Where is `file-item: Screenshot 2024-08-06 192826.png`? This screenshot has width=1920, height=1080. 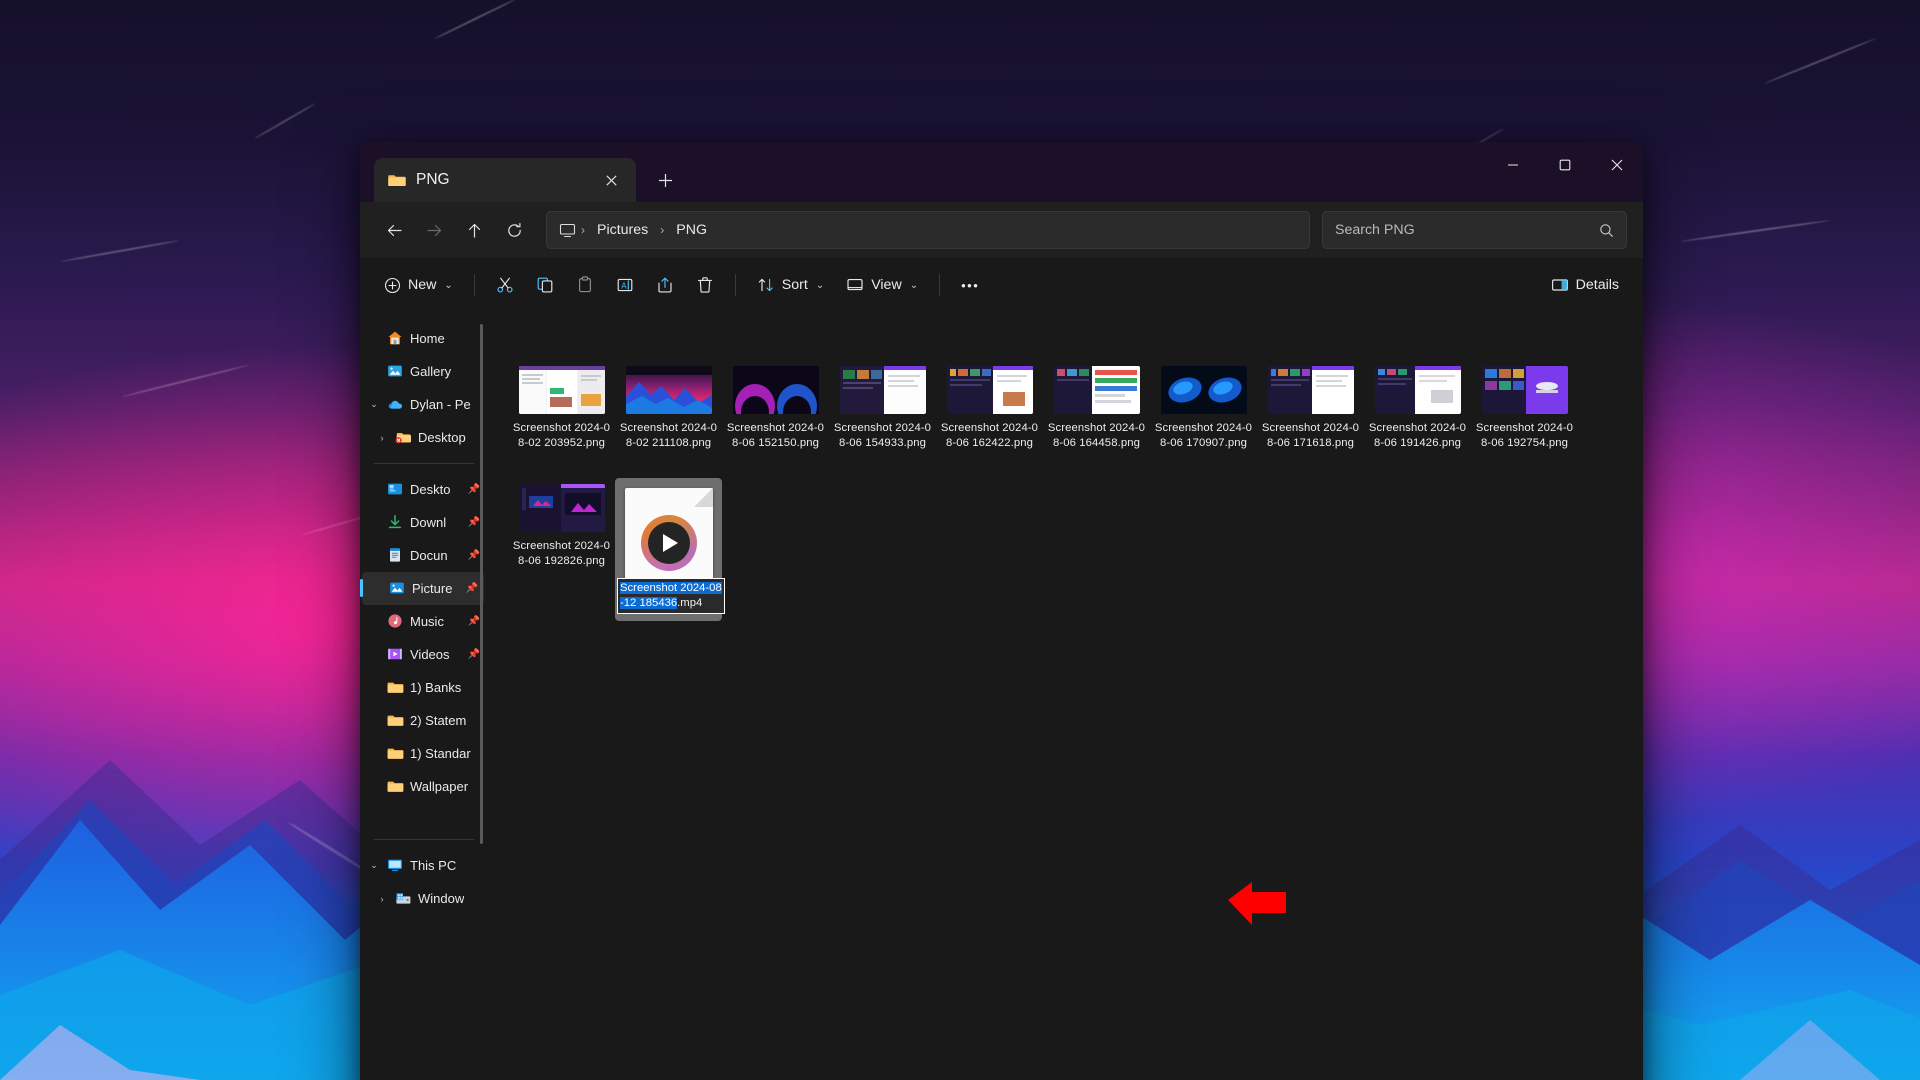
file-item: Screenshot 2024-08-06 192826.png is located at coordinates (561, 549).